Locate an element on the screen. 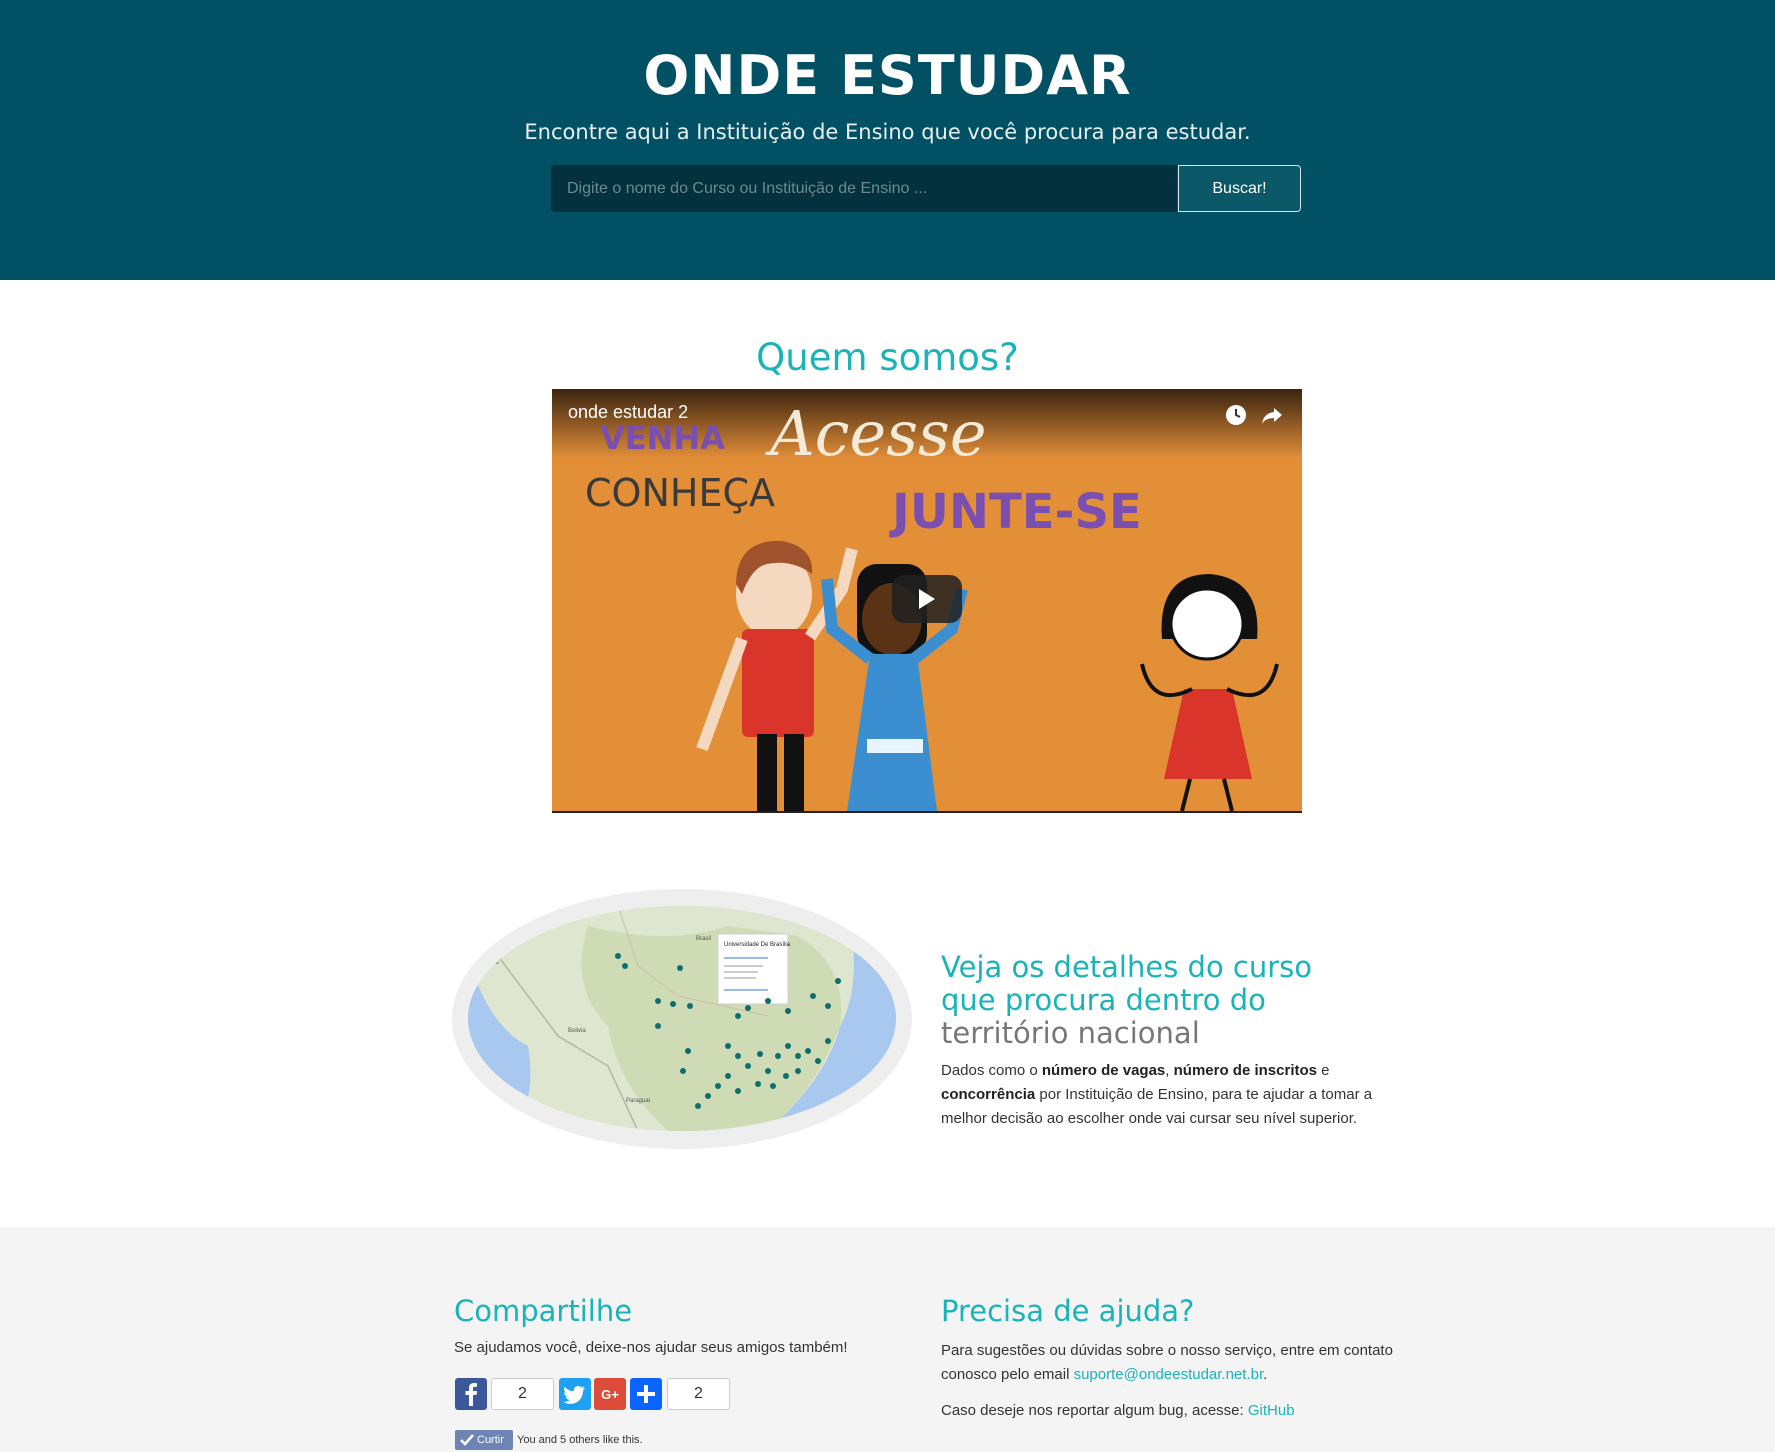 This screenshot has height=1452, width=1775. map-label-bolivia: Bolivia is located at coordinates (577, 1031).